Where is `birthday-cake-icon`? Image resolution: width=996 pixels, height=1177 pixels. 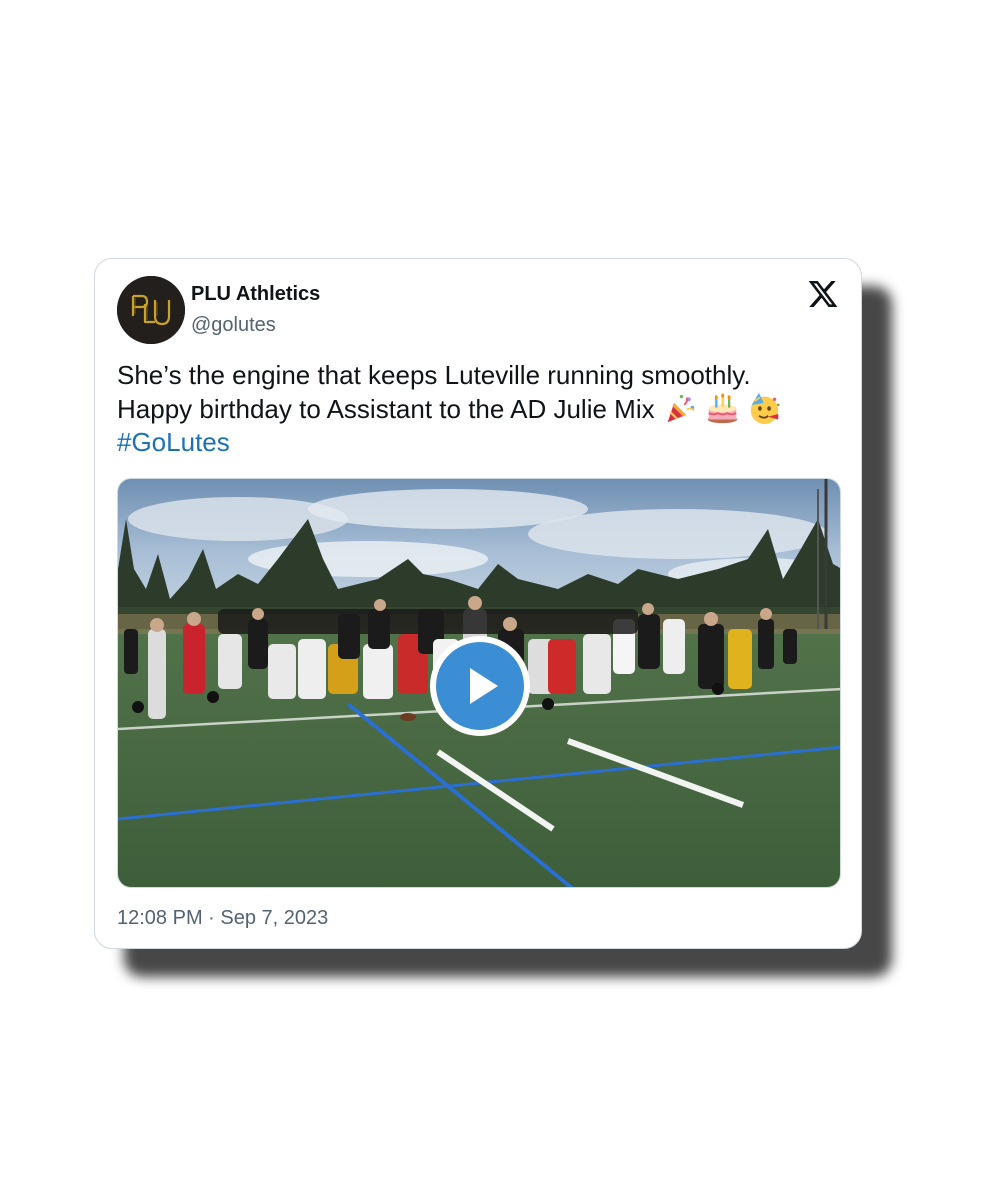
birthday-cake-icon is located at coordinates (722, 408).